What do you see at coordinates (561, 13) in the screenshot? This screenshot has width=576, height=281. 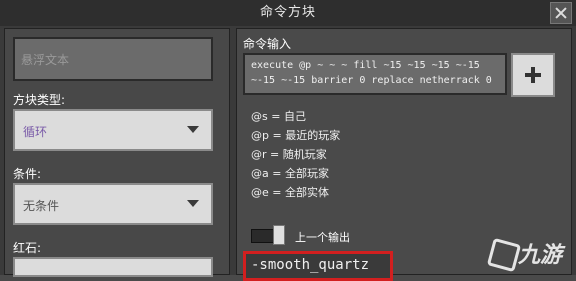 I see `close-icon` at bounding box center [561, 13].